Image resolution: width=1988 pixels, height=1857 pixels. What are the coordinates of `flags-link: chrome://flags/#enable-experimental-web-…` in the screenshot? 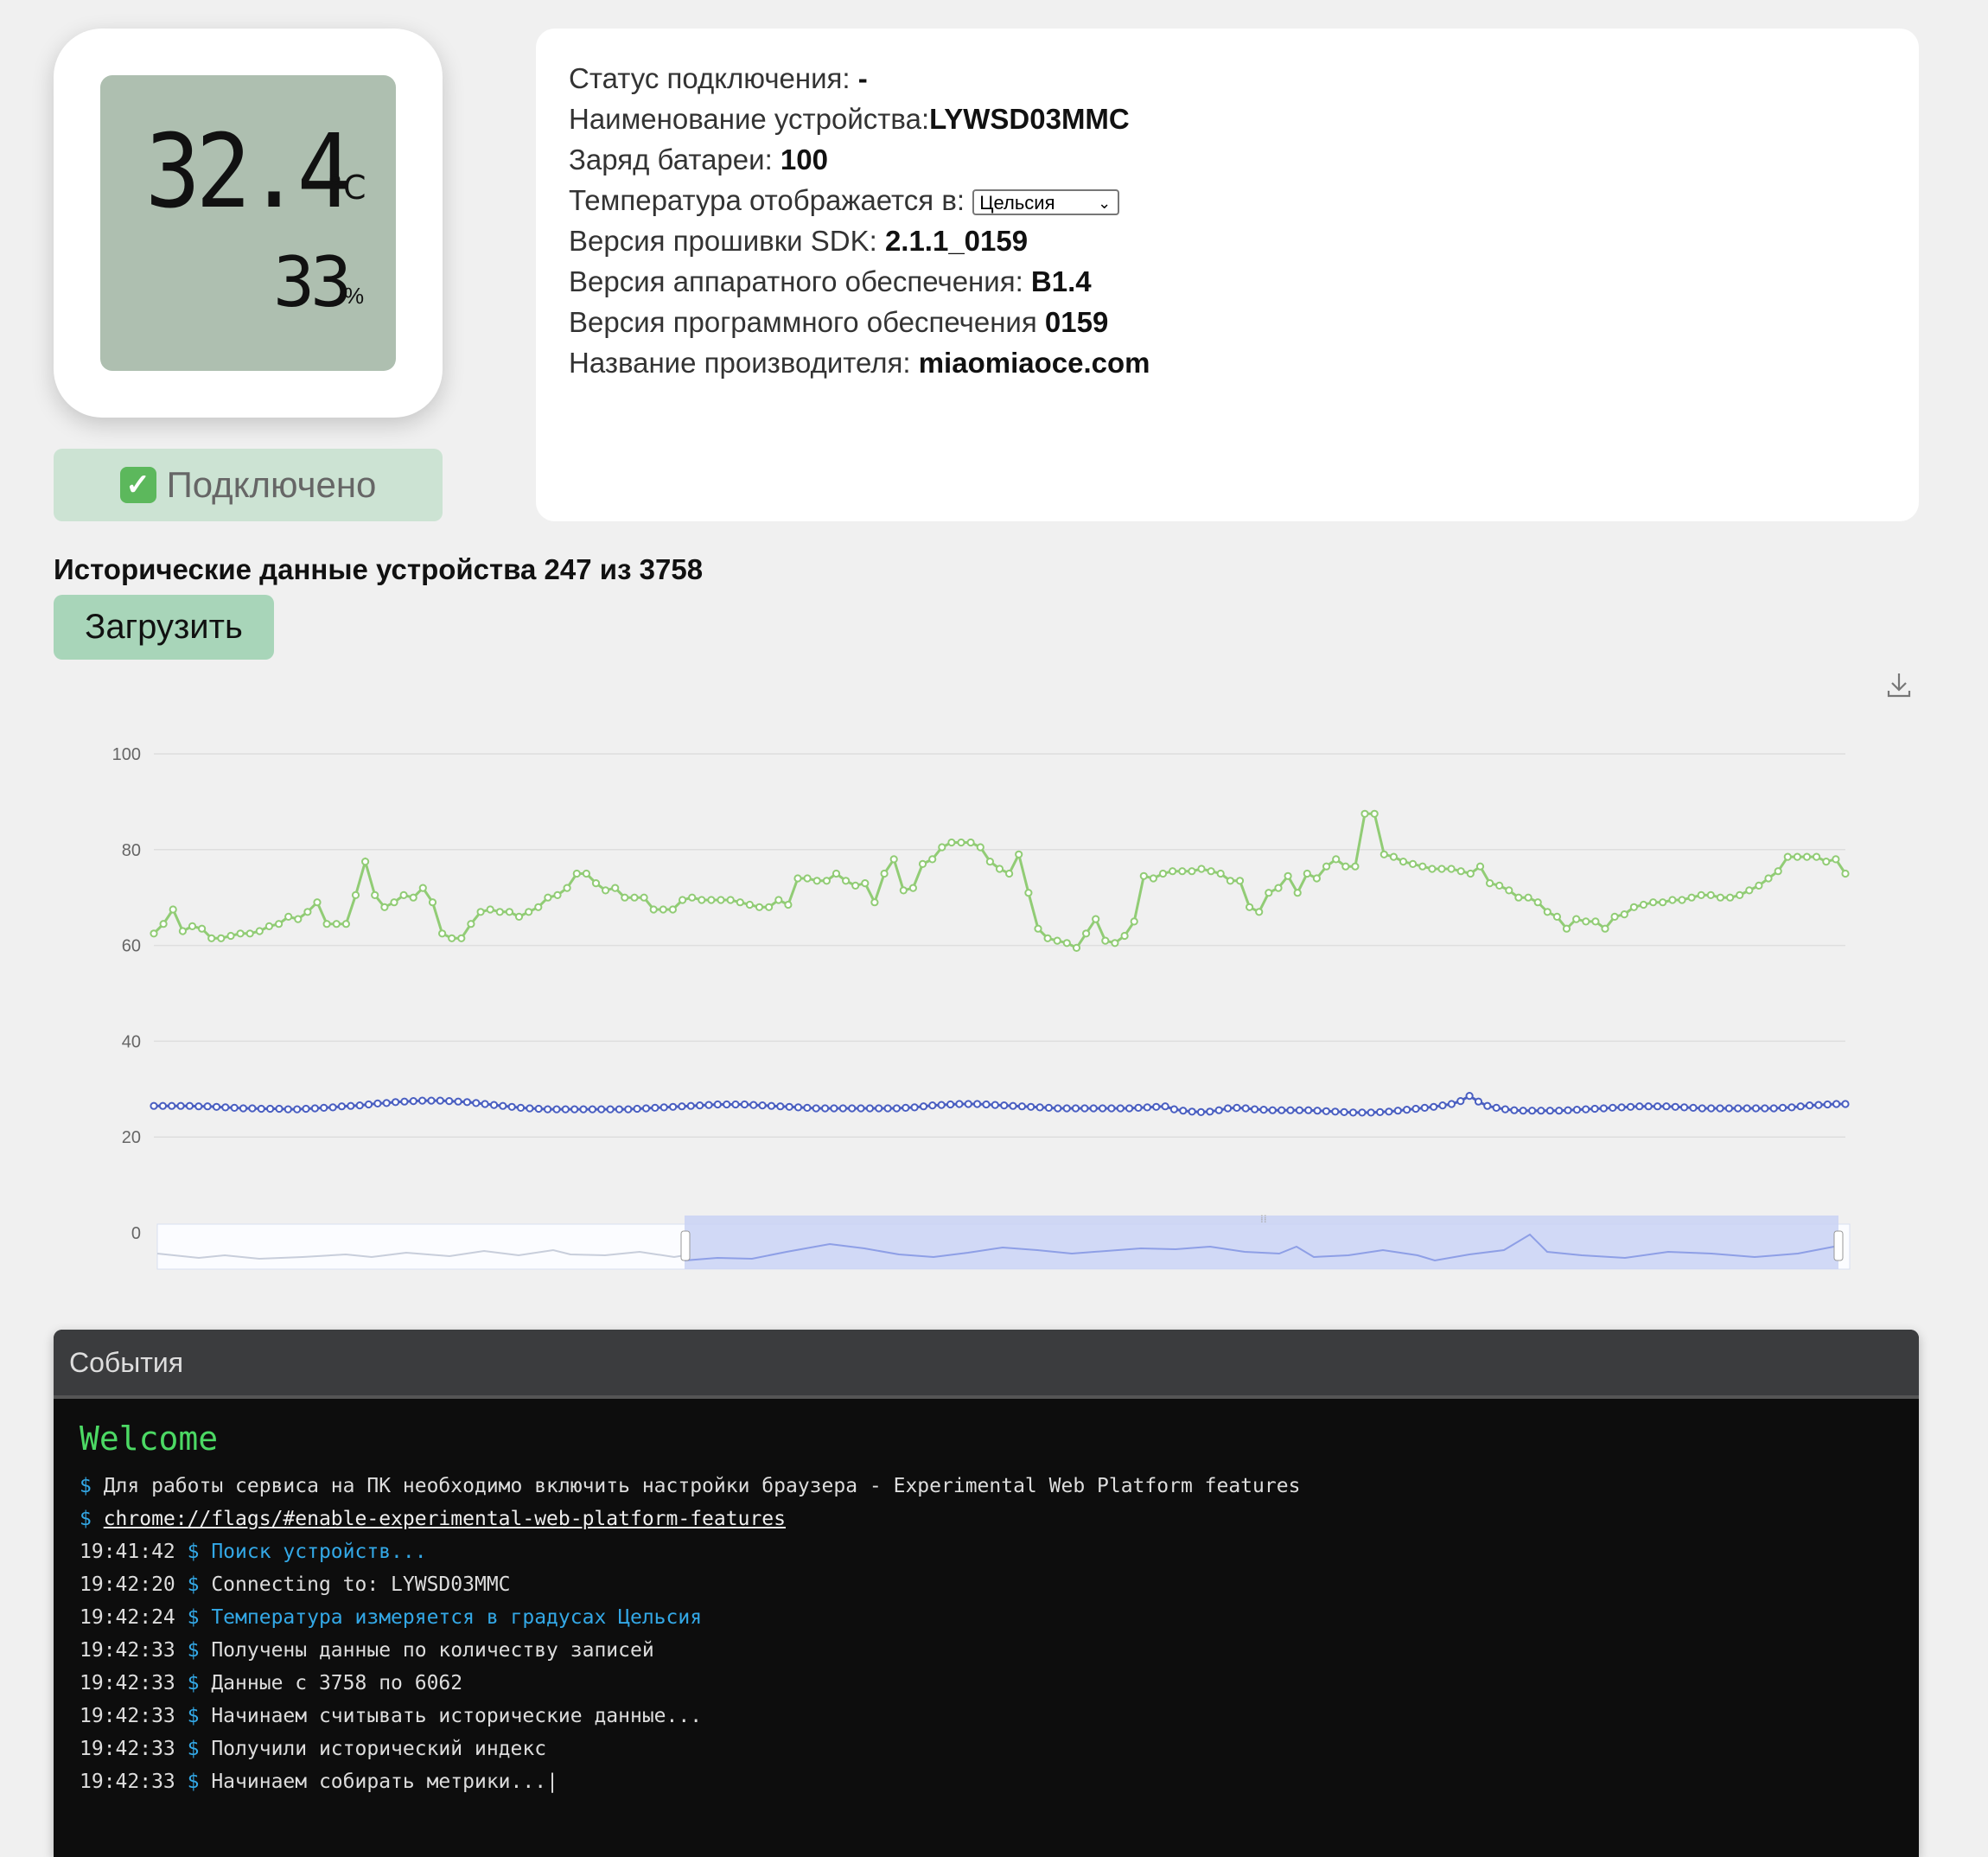 It's located at (445, 1519).